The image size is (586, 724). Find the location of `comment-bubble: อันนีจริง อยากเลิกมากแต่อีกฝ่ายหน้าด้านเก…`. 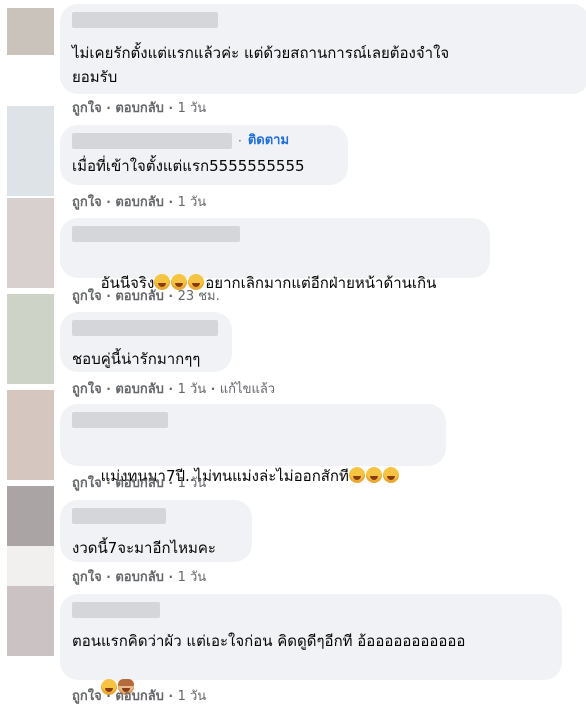

comment-bubble: อันนีจริง อยากเลิกมากแต่อีกฝ่ายหน้าด้านเก… is located at coordinates (275, 255).